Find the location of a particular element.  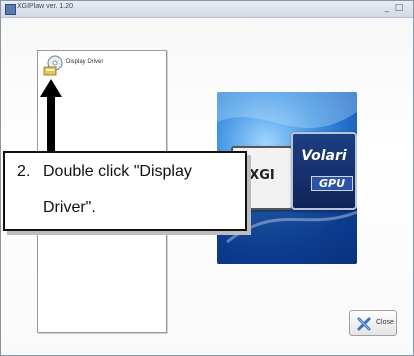

pointer-arrow is located at coordinates (51, 115).